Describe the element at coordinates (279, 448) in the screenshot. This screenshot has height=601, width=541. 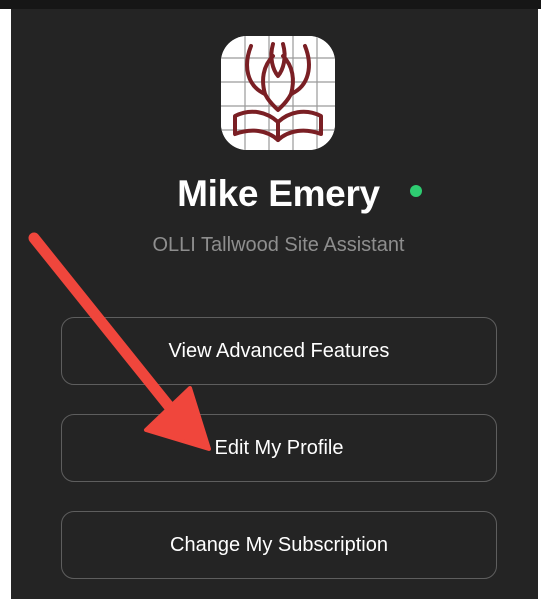
I see `edit-my-profile-button: Edit My Profile` at that location.